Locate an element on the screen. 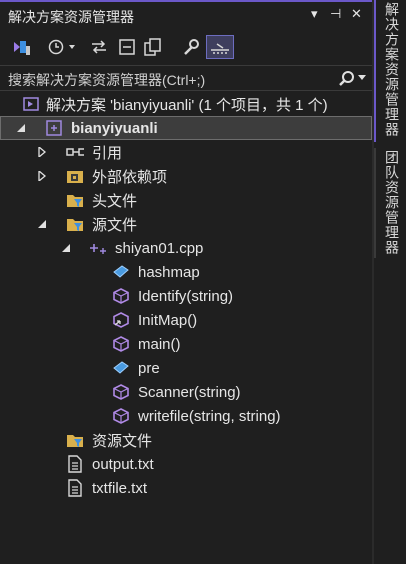 This screenshot has height=564, width=406. solution-label: 解决方案 'bianyiyuanli' (1 个项目，共 1 个) is located at coordinates (187, 105).